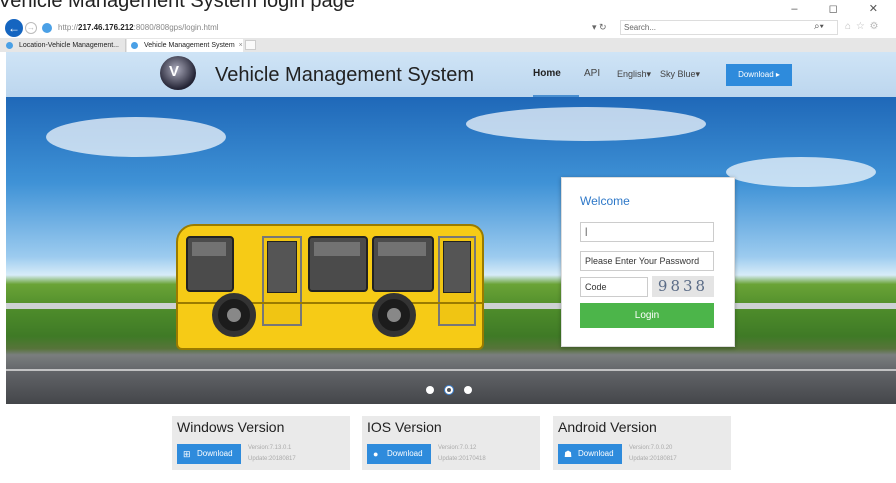 This screenshot has height=483, width=896. What do you see at coordinates (231, 427) in the screenshot?
I see `version-title: Windows Version` at bounding box center [231, 427].